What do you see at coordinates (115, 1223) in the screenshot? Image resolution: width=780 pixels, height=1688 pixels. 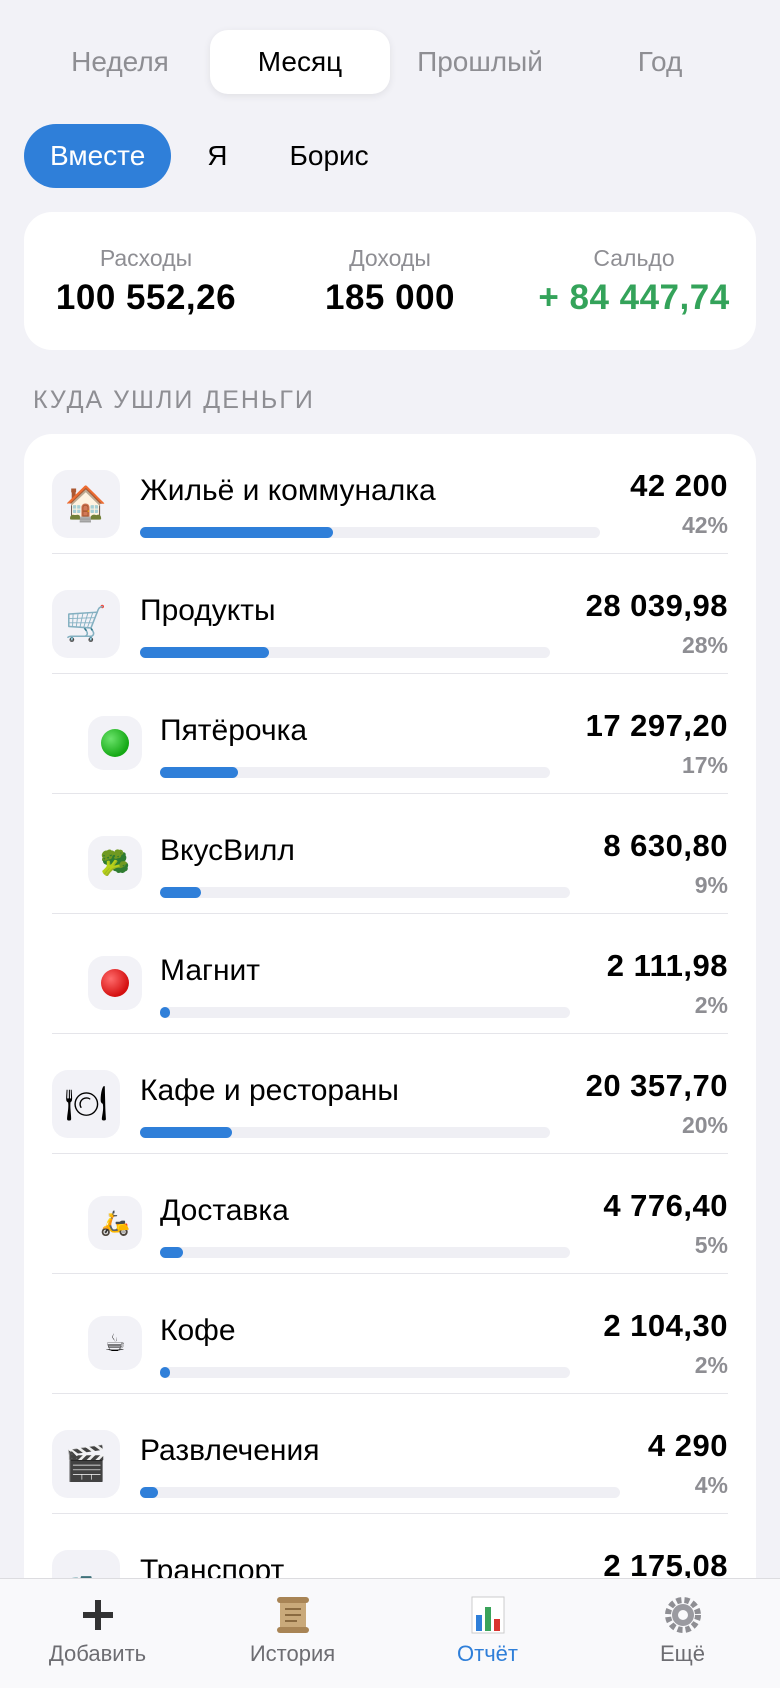 I see `scooter-icon: 🛵` at bounding box center [115, 1223].